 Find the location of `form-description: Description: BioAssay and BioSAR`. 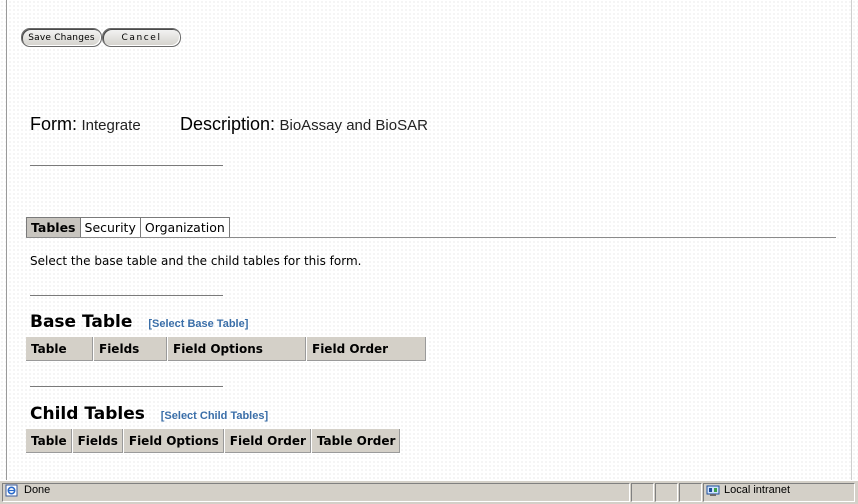

form-description: Description: BioAssay and BioSAR is located at coordinates (304, 124).